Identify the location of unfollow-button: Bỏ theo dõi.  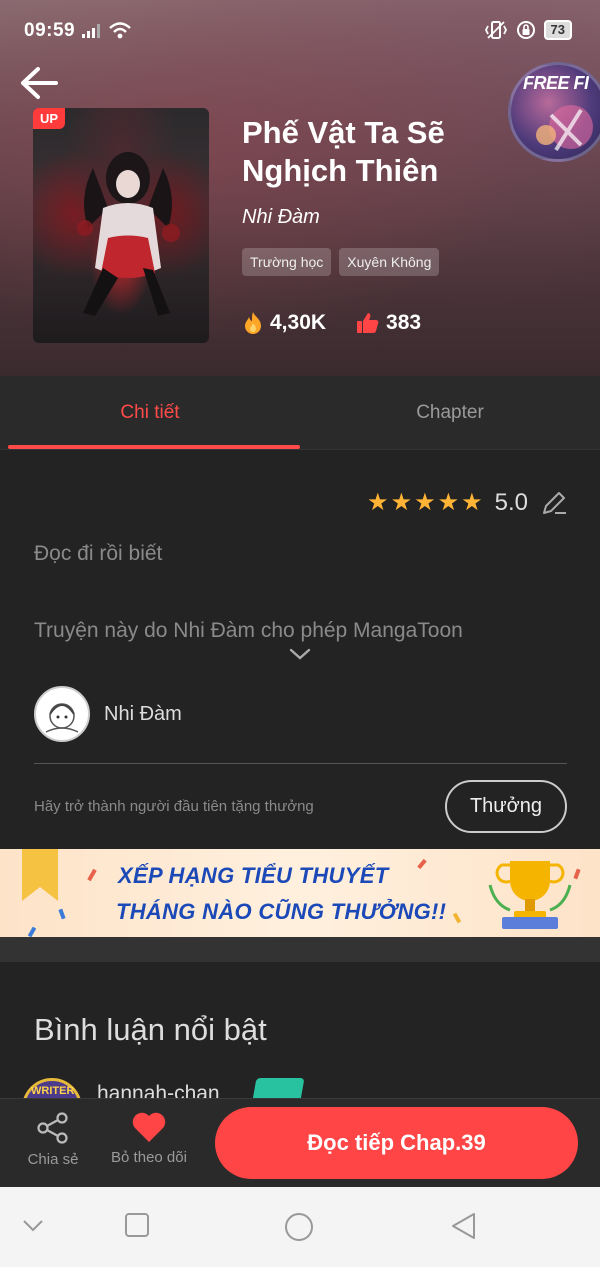
(149, 1138).